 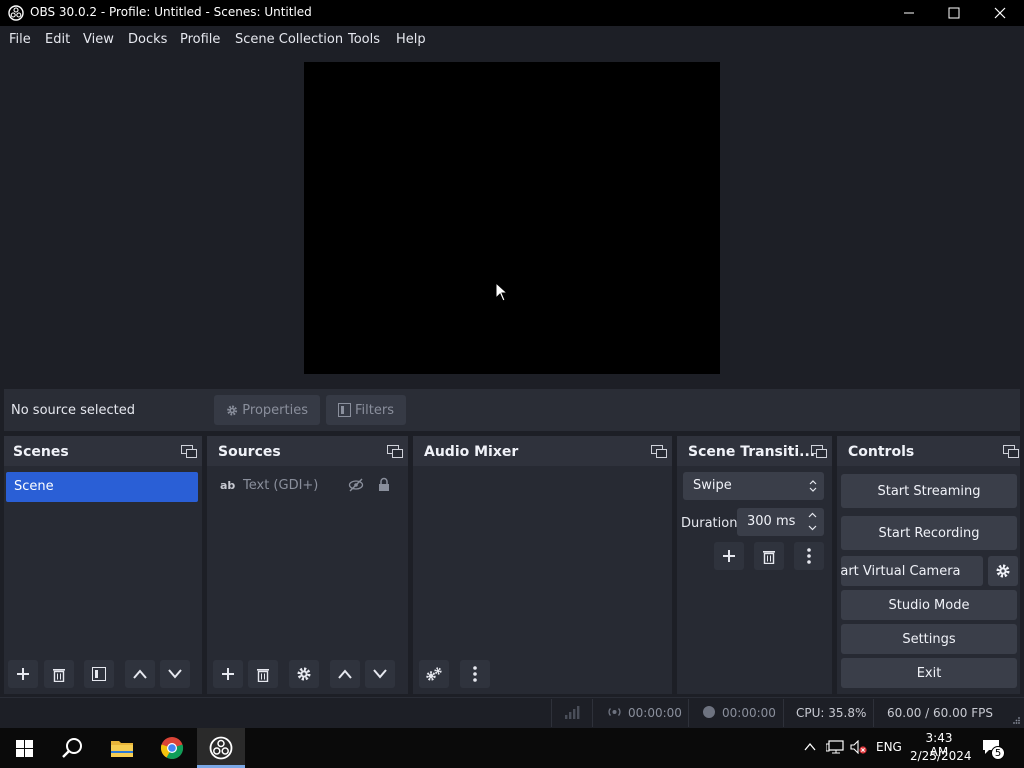 I want to click on gears-icon, so click(x=434, y=674).